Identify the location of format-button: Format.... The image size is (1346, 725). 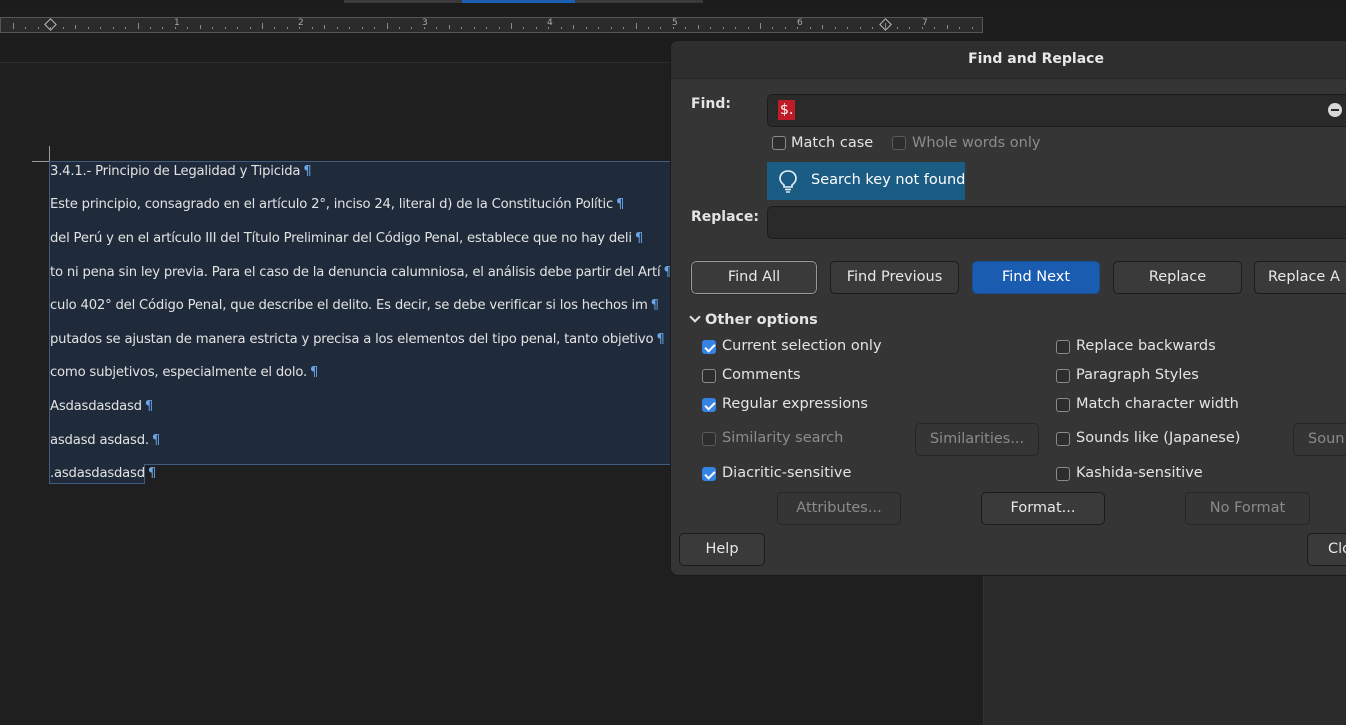
(1043, 508).